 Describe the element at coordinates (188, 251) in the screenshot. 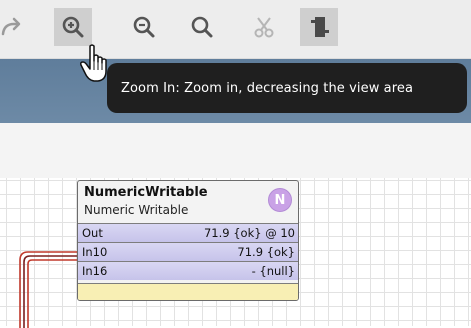

I see `slot-in10: In10 71.9 {ok}` at that location.